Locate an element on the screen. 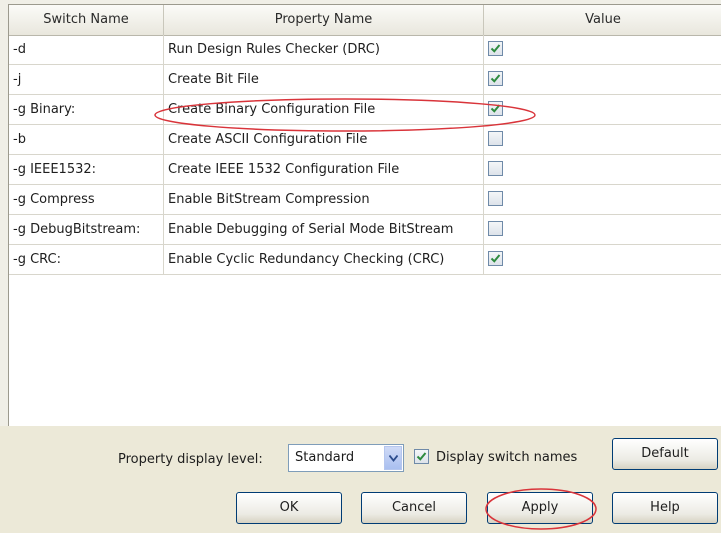 Image resolution: width=721 pixels, height=533 pixels. ok-button: OK is located at coordinates (289, 508).